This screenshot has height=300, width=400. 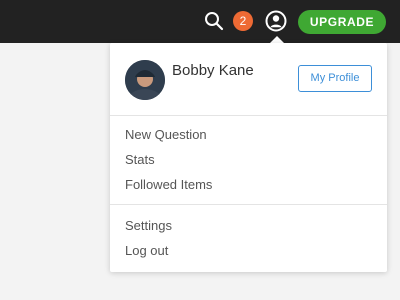 I want to click on top-navigation-bar: 2 UPGRADE, so click(x=200, y=21).